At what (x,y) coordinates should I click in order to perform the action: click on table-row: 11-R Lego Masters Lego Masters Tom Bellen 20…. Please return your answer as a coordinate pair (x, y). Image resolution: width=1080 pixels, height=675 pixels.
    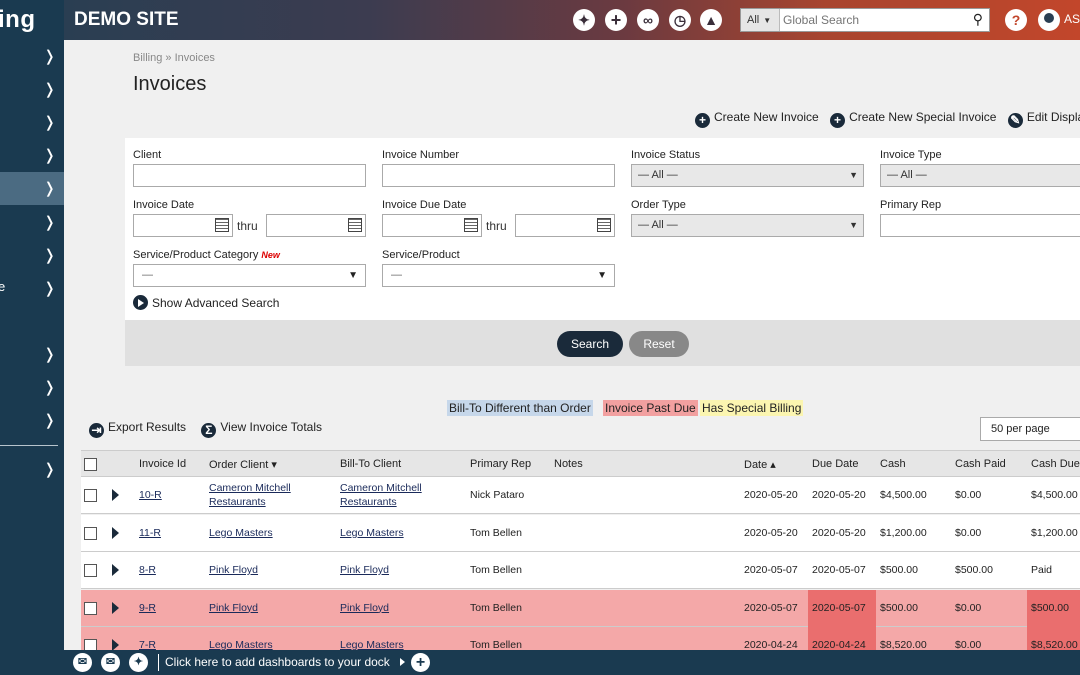
    Looking at the image, I should click on (580, 533).